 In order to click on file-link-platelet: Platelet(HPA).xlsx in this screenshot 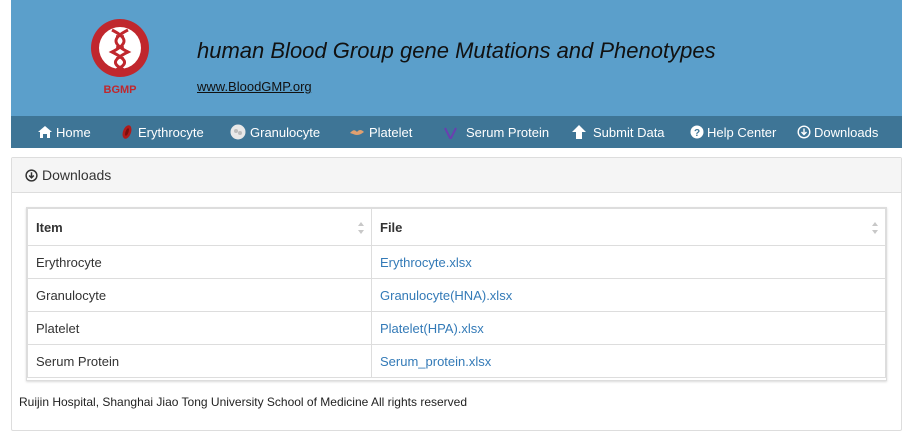, I will do `click(432, 328)`.